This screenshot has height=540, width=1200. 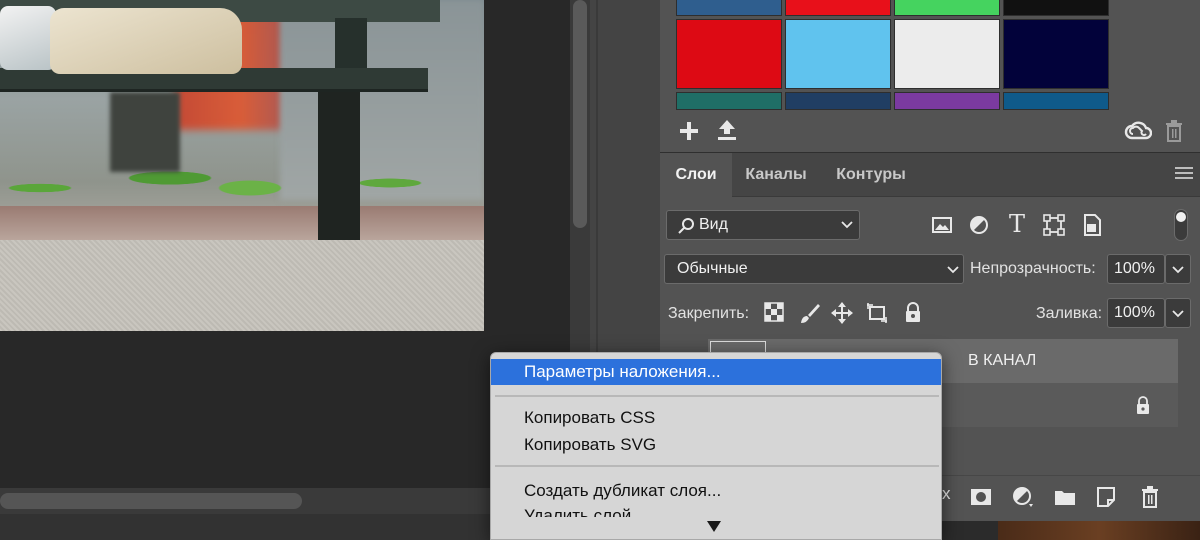 What do you see at coordinates (712, 268) in the screenshot?
I see `blend-mode-value: Обычные` at bounding box center [712, 268].